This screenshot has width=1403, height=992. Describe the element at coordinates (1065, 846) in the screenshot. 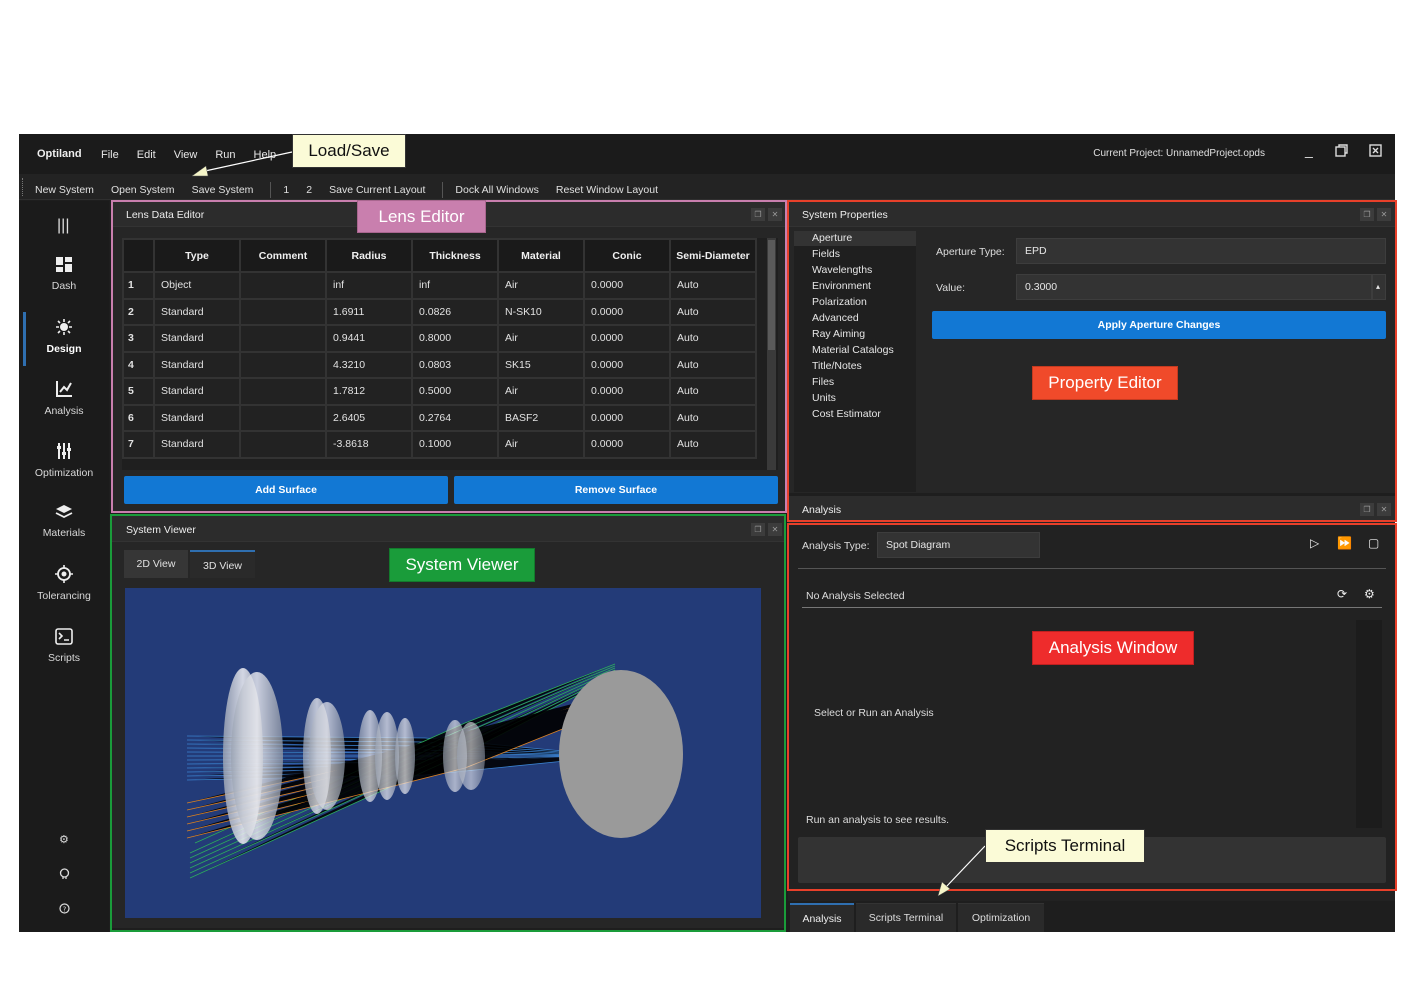

I see `scripts-terminal-callout: Scripts Terminal` at that location.